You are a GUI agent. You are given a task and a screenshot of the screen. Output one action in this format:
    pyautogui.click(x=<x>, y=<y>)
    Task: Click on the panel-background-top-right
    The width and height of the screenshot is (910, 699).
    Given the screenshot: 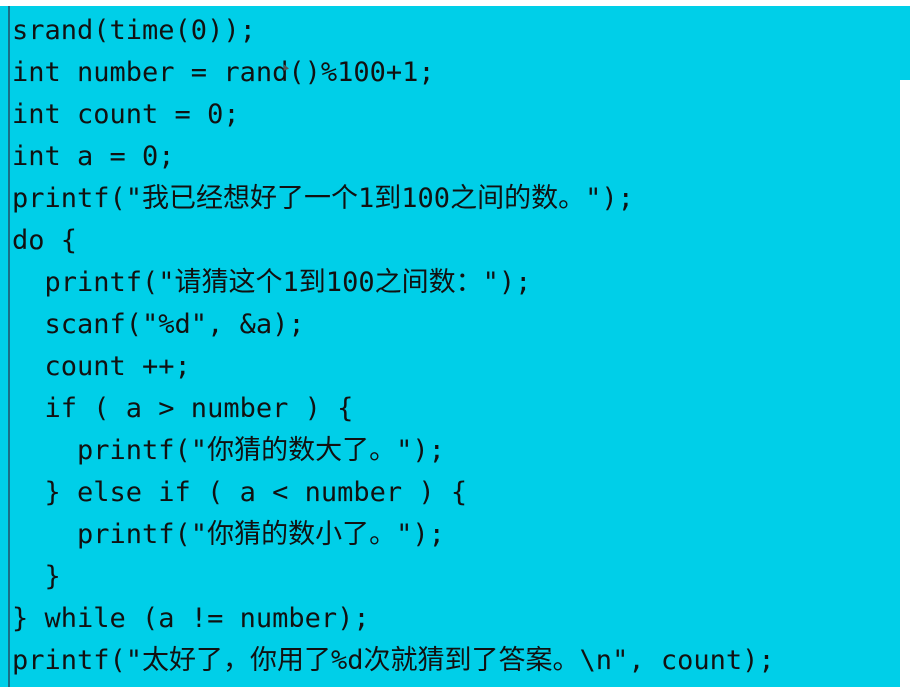 What is the action you would take?
    pyautogui.click(x=785, y=40)
    